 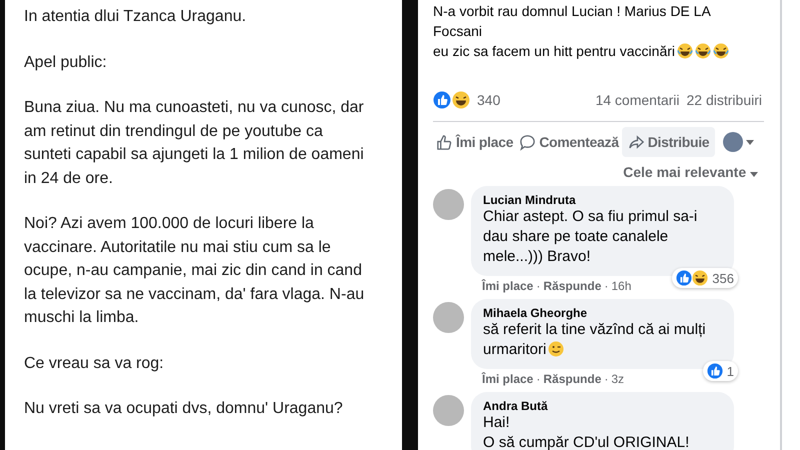 I want to click on letter-paragraph: Apel public:, so click(x=66, y=62).